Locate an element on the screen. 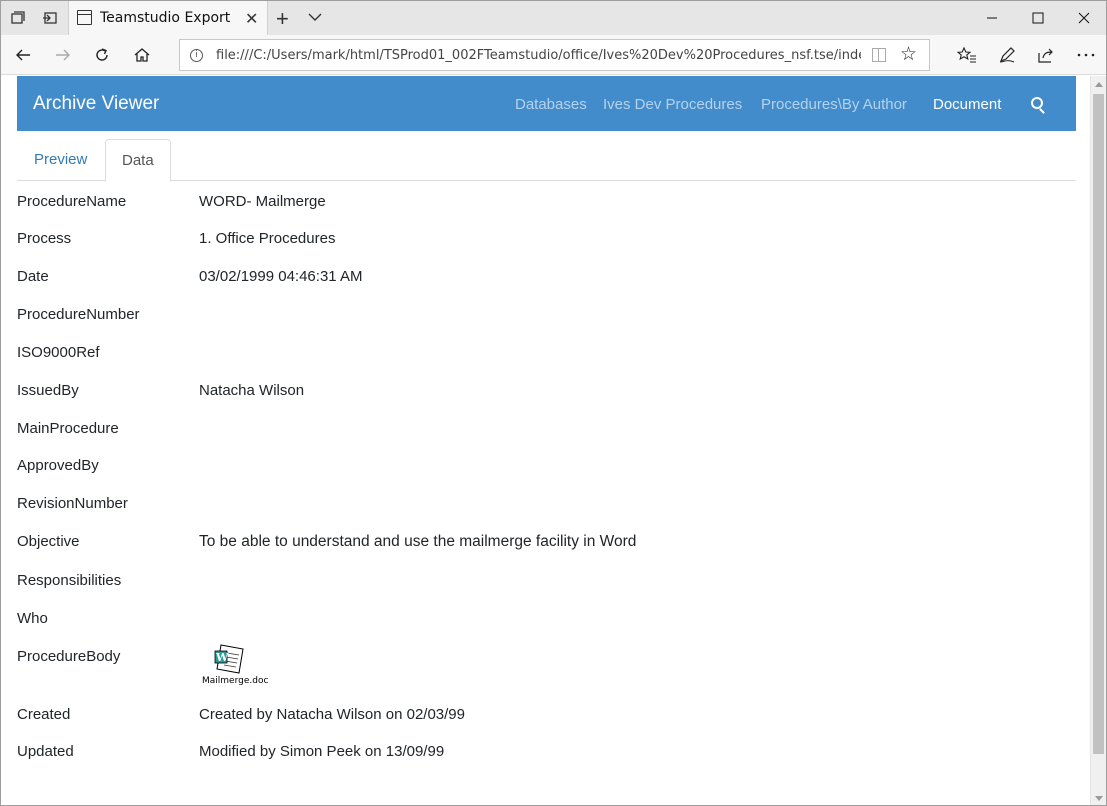 The image size is (1107, 806). field-value-updated: Modified by Simon Peek on 13/09/99 is located at coordinates (322, 751).